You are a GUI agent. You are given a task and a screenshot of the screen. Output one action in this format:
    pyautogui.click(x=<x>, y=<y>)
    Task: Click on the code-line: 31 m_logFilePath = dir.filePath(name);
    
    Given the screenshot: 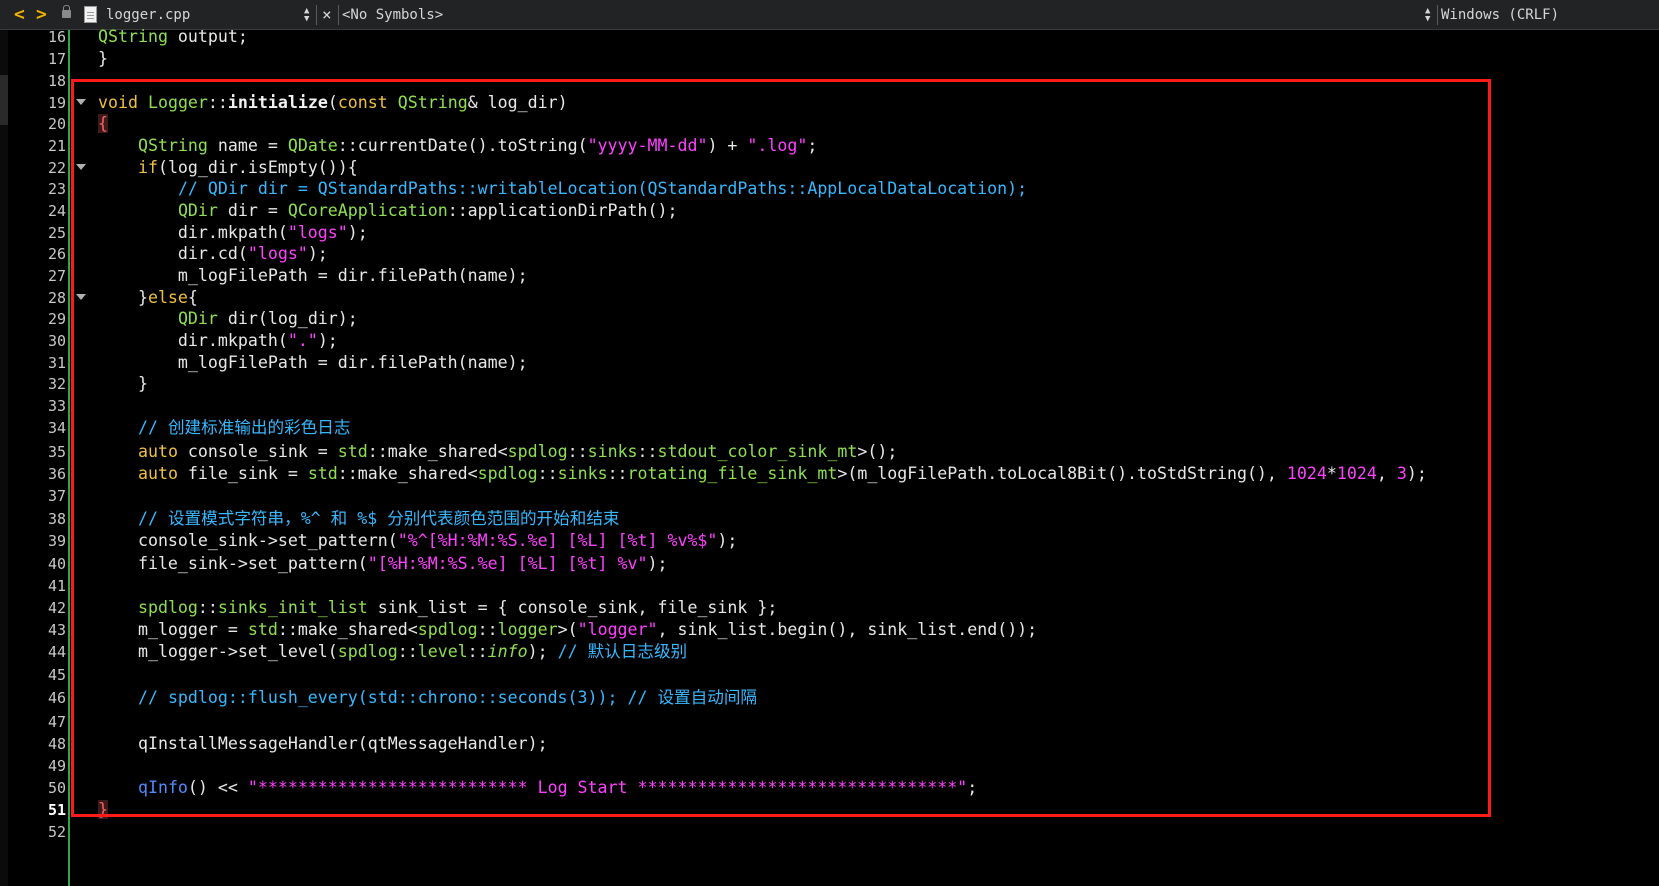 What is the action you would take?
    pyautogui.click(x=829, y=363)
    